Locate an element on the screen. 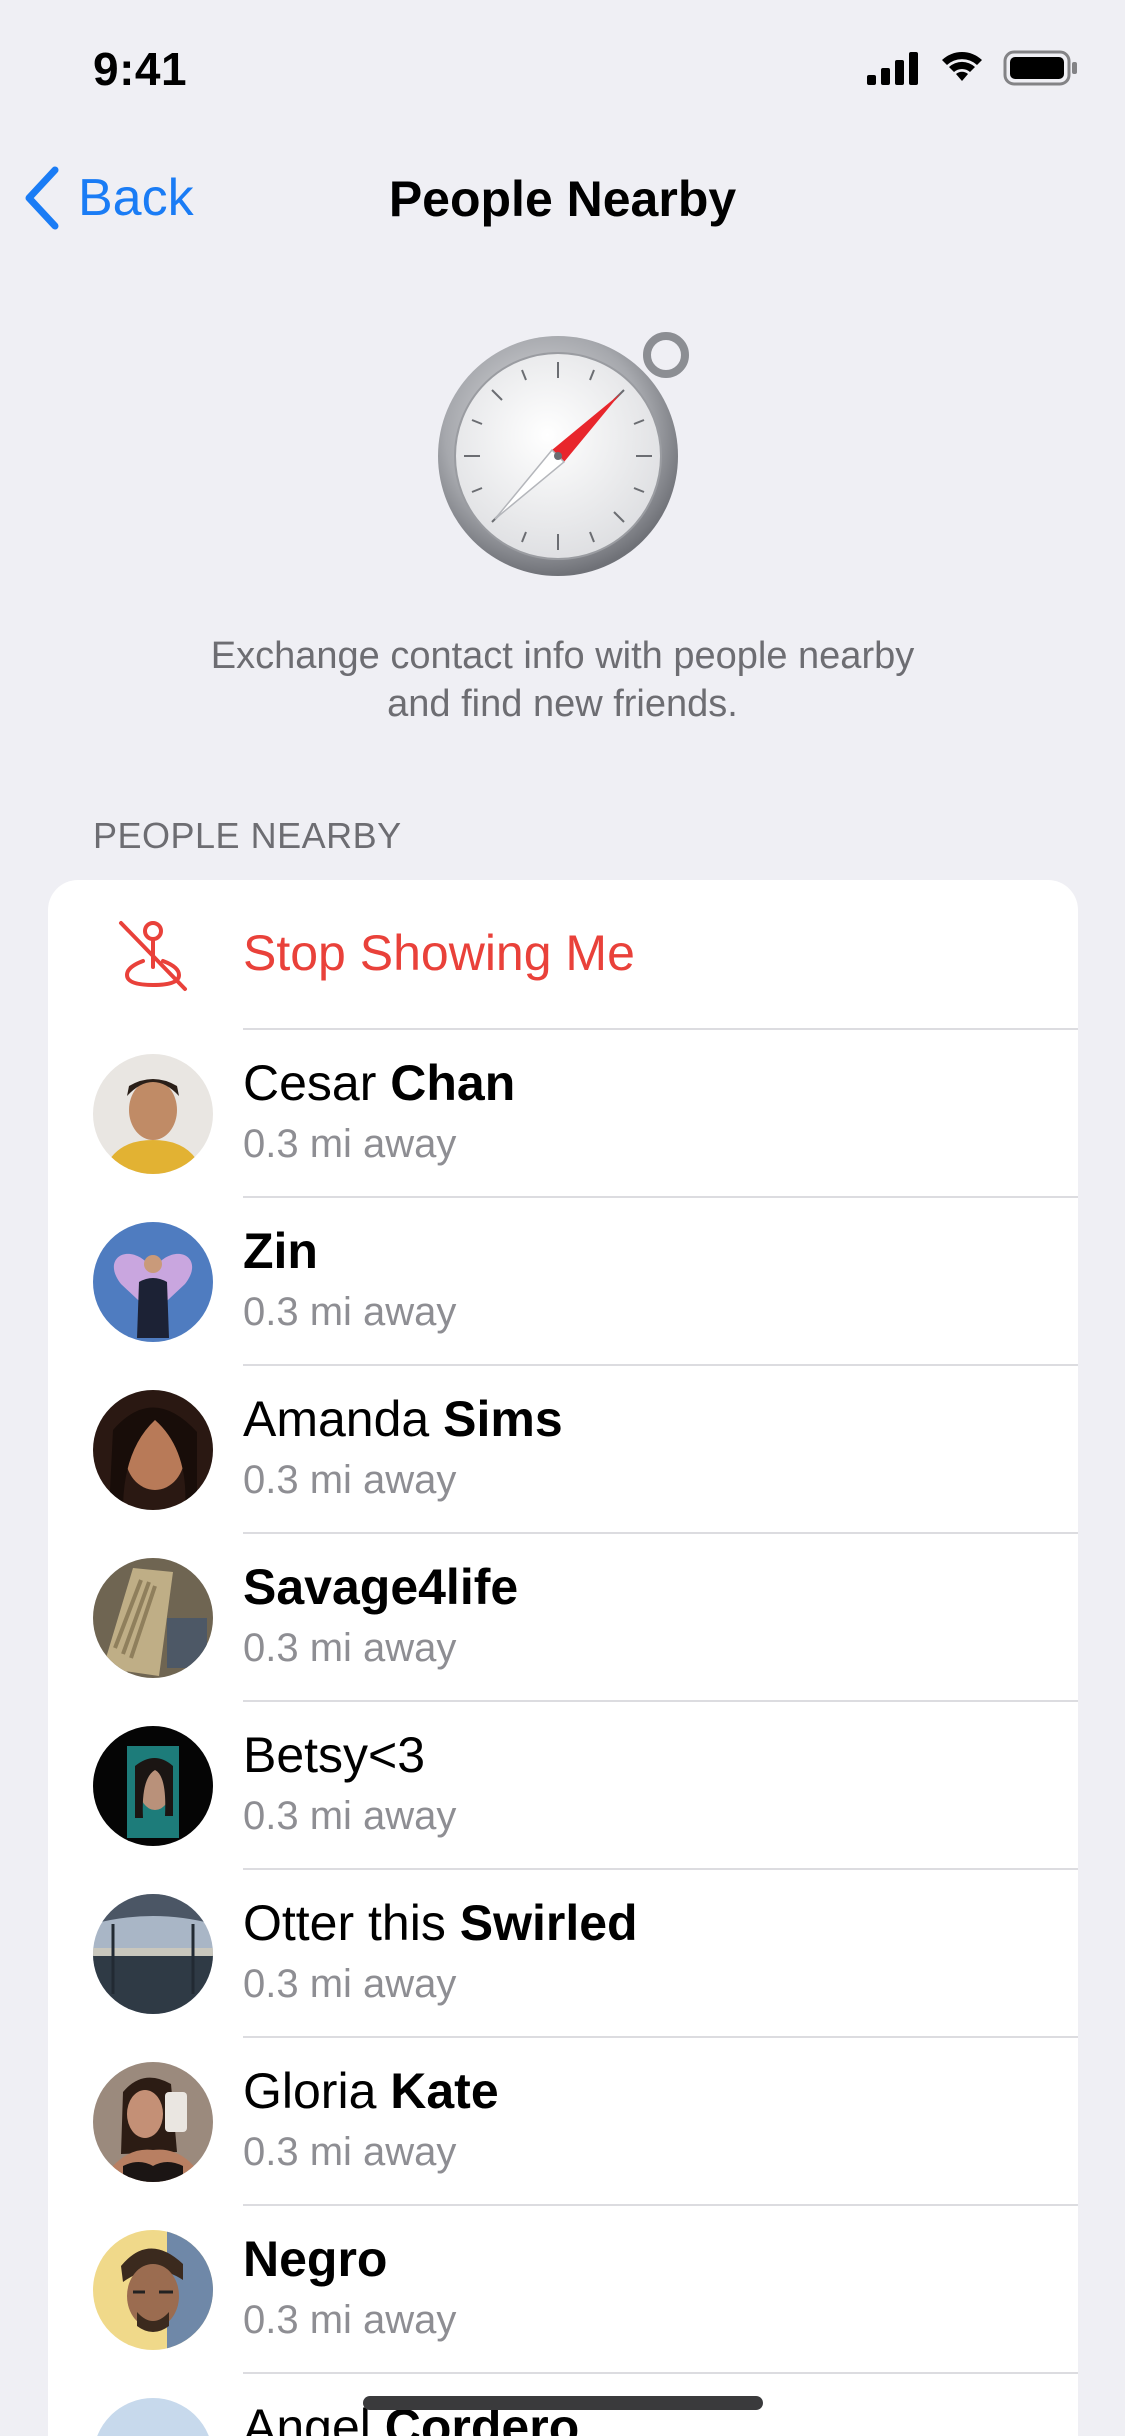 The height and width of the screenshot is (2436, 1125). navigation-bar: Back People Nearby is located at coordinates (562, 200).